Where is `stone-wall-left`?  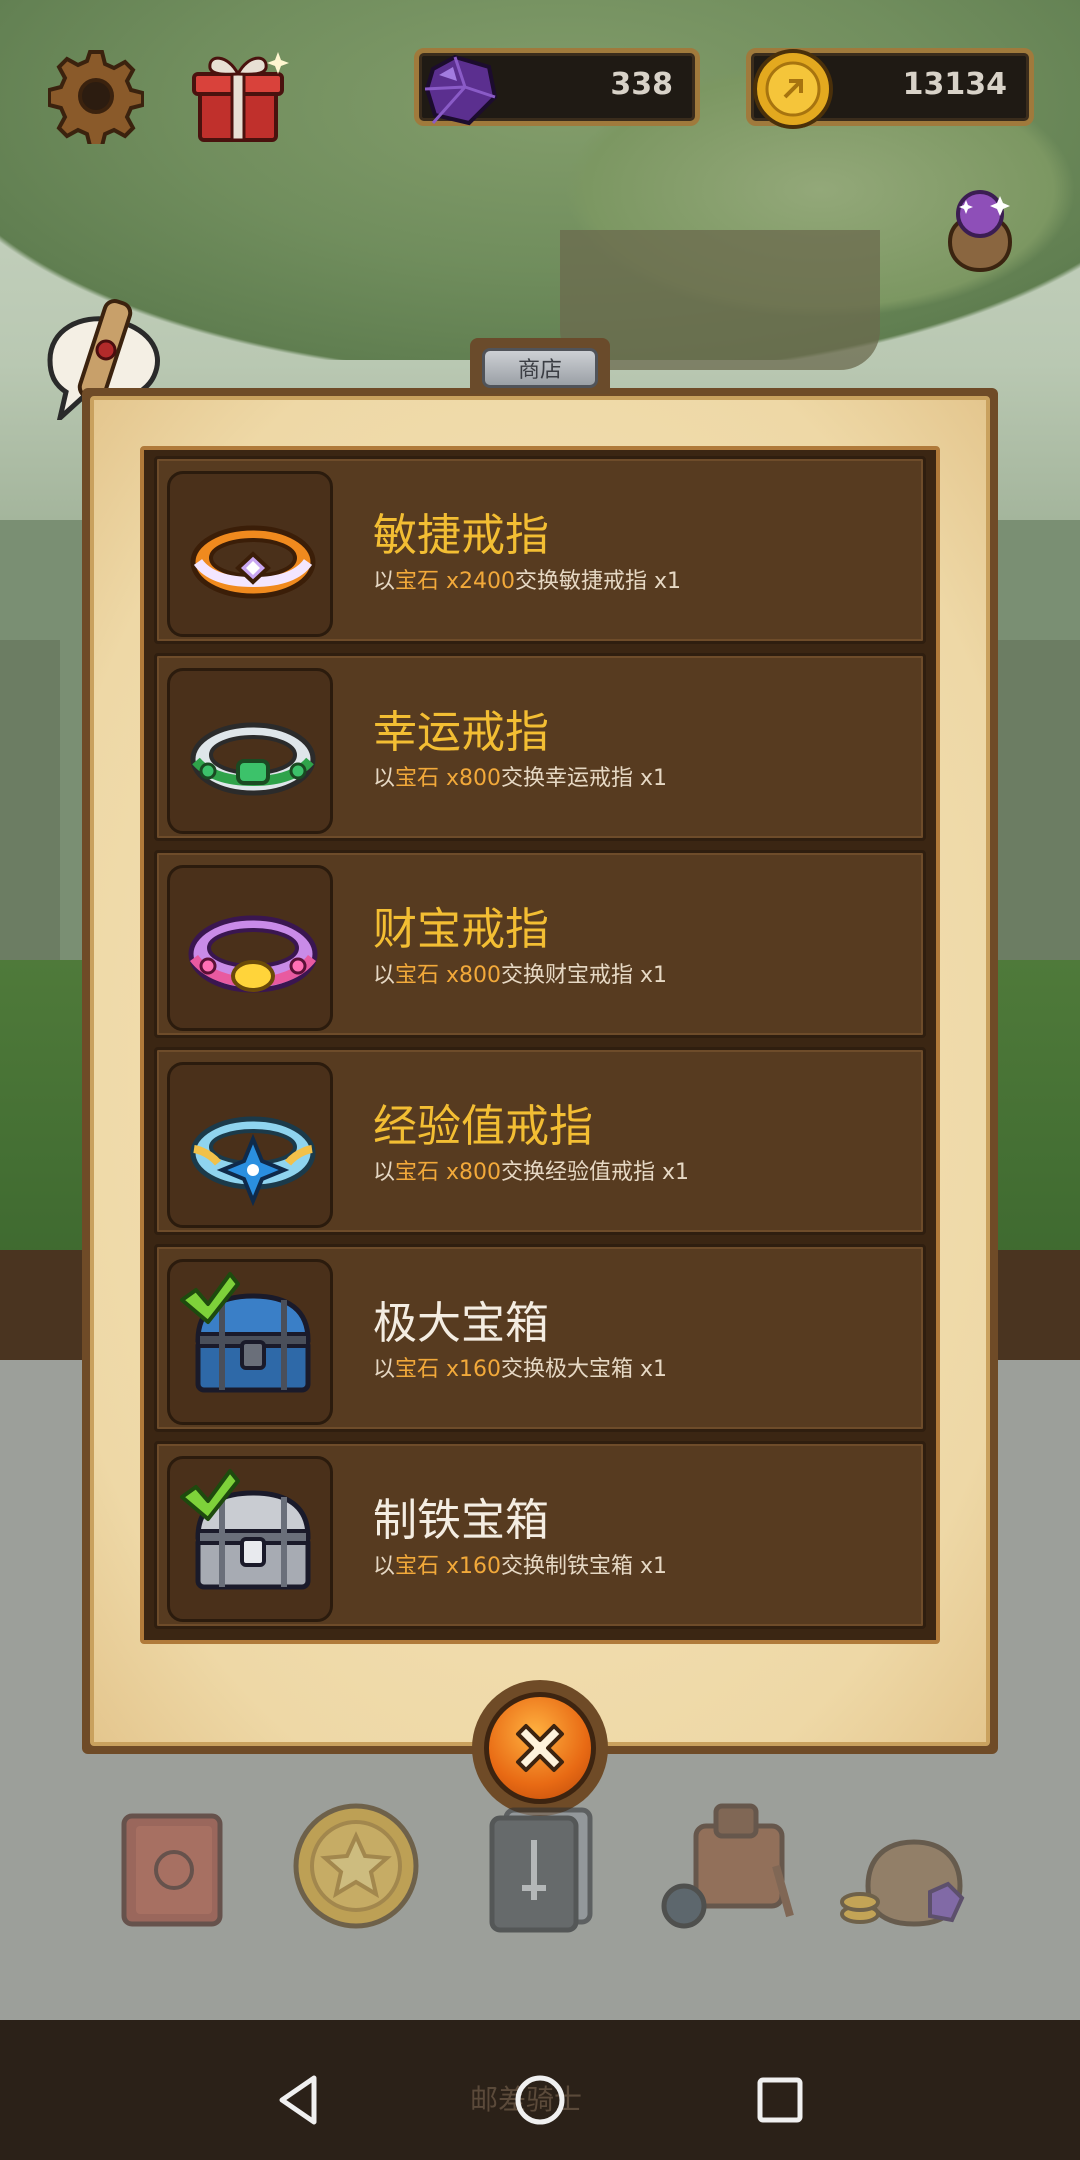 stone-wall-left is located at coordinates (30, 800).